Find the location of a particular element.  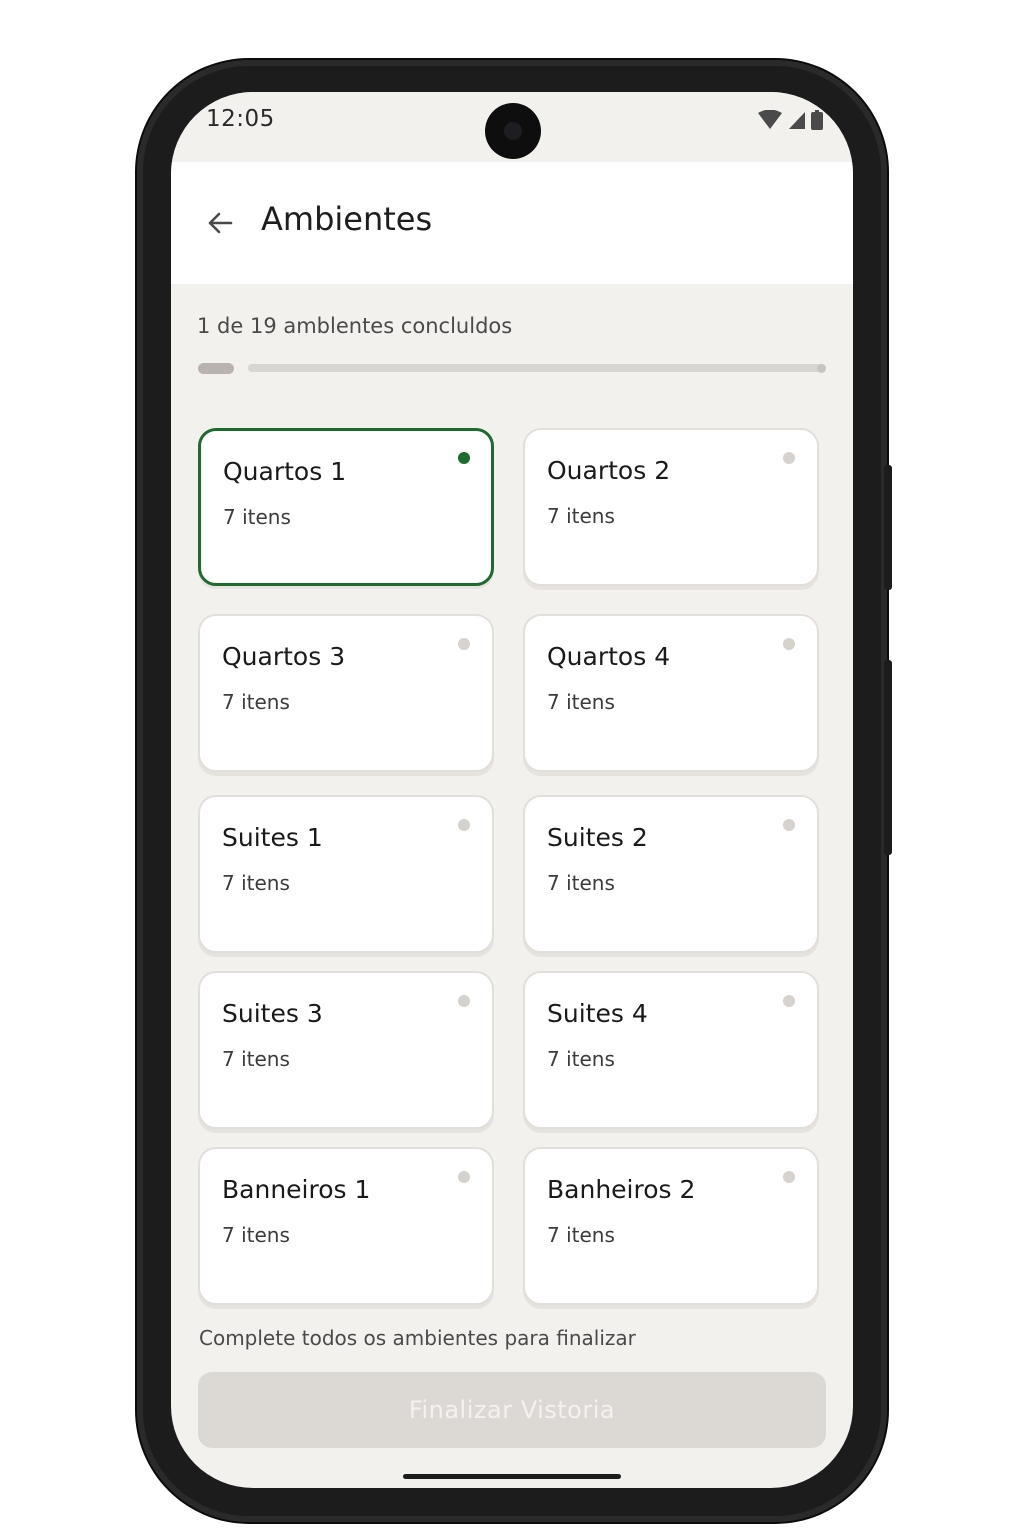

room-name: Banneiros 1 is located at coordinates (296, 1189).